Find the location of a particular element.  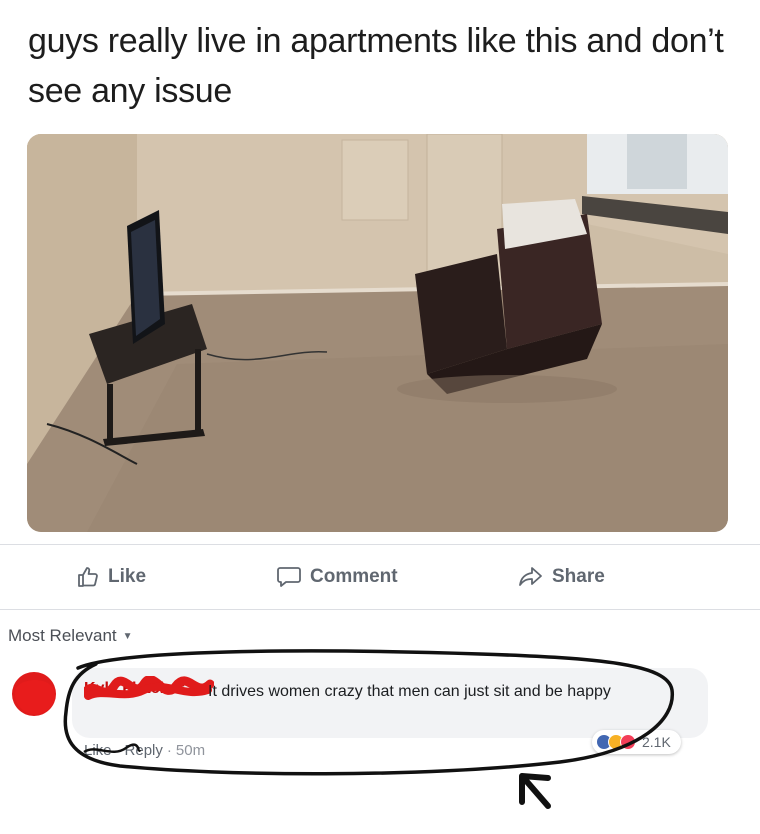

like-label: Like is located at coordinates (127, 576).